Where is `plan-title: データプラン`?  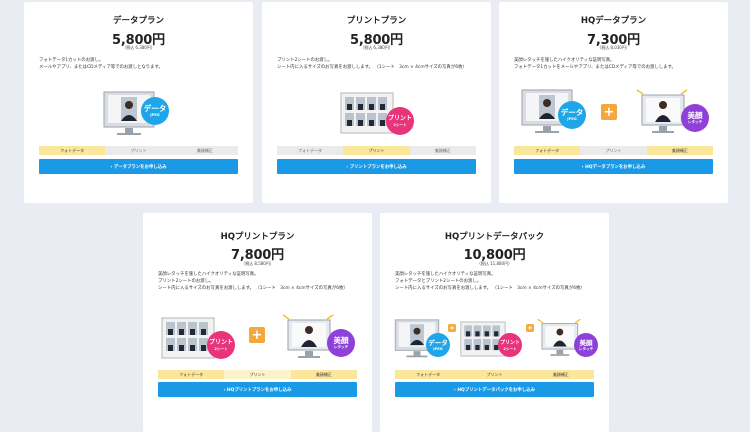 plan-title: データプラン is located at coordinates (138, 21).